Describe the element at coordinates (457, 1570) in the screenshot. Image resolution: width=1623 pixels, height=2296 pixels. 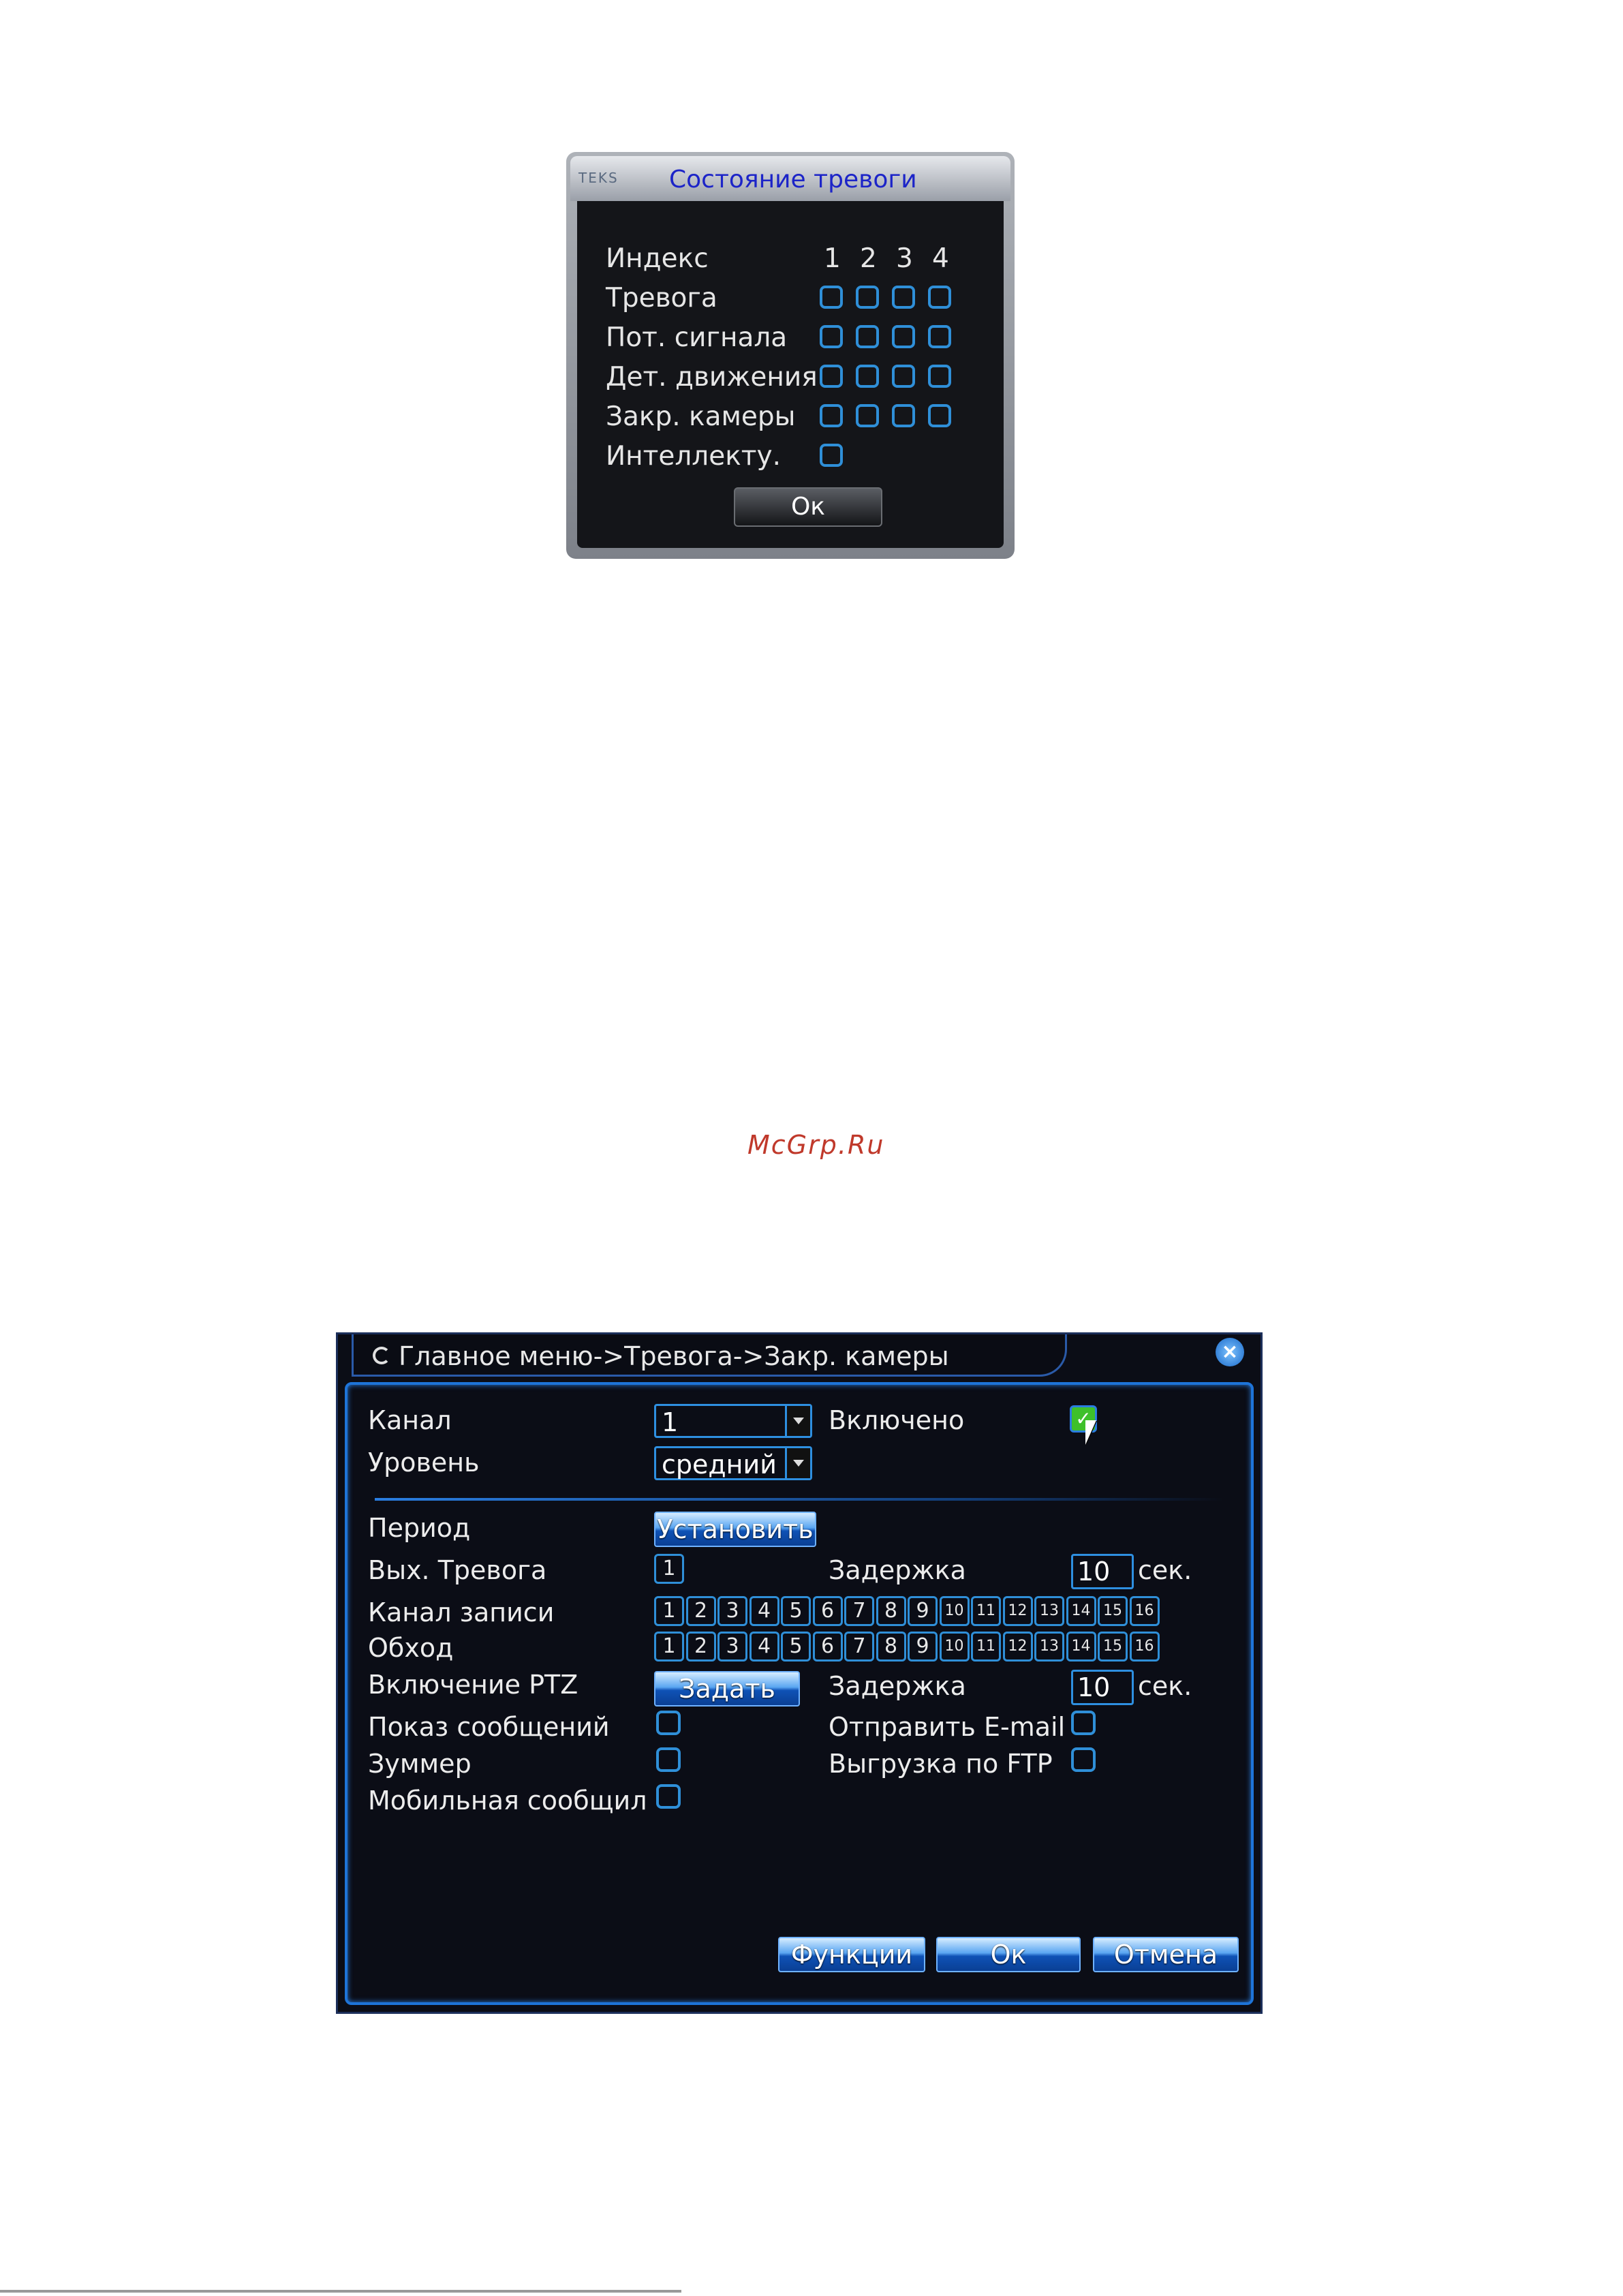
I see `alarm-out-label: Вых. Тревога` at that location.